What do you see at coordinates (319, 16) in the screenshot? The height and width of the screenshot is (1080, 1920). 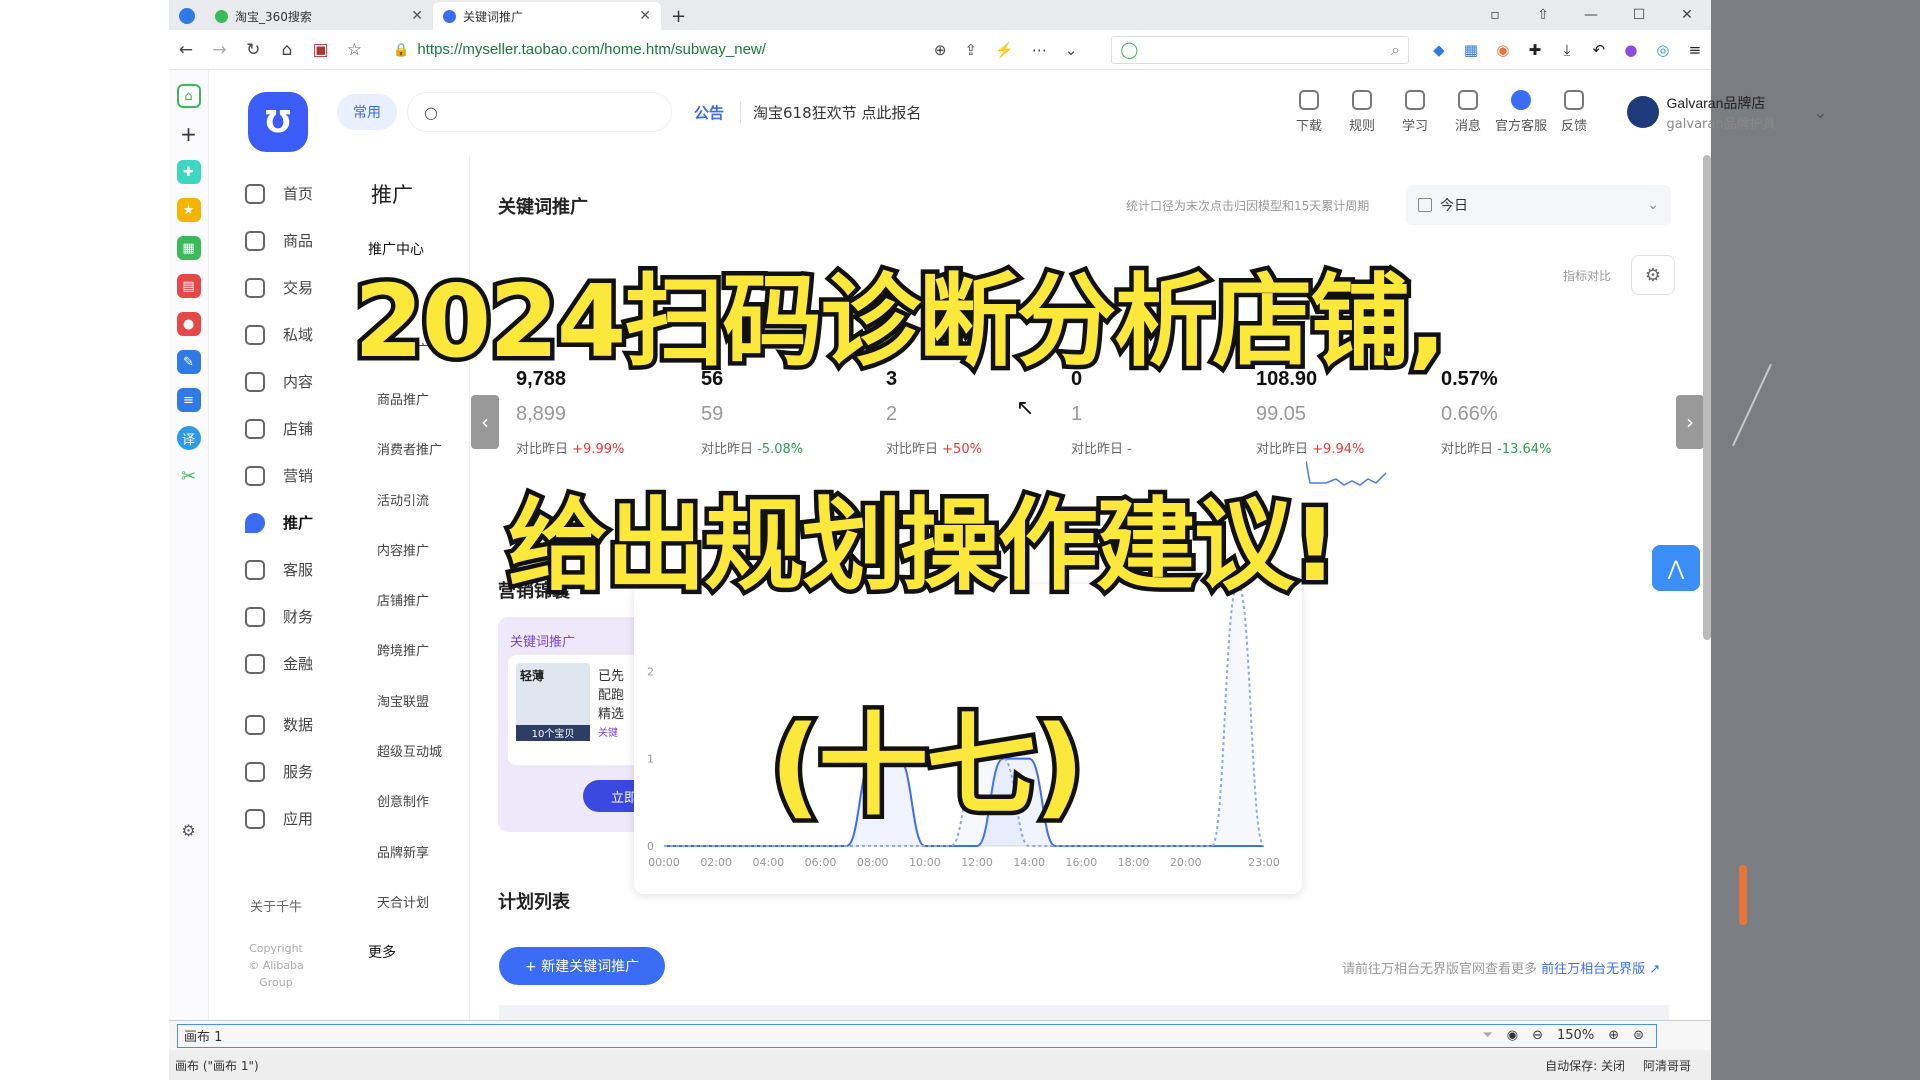 I see `tab-search: 淘宝_360搜索 ✕` at bounding box center [319, 16].